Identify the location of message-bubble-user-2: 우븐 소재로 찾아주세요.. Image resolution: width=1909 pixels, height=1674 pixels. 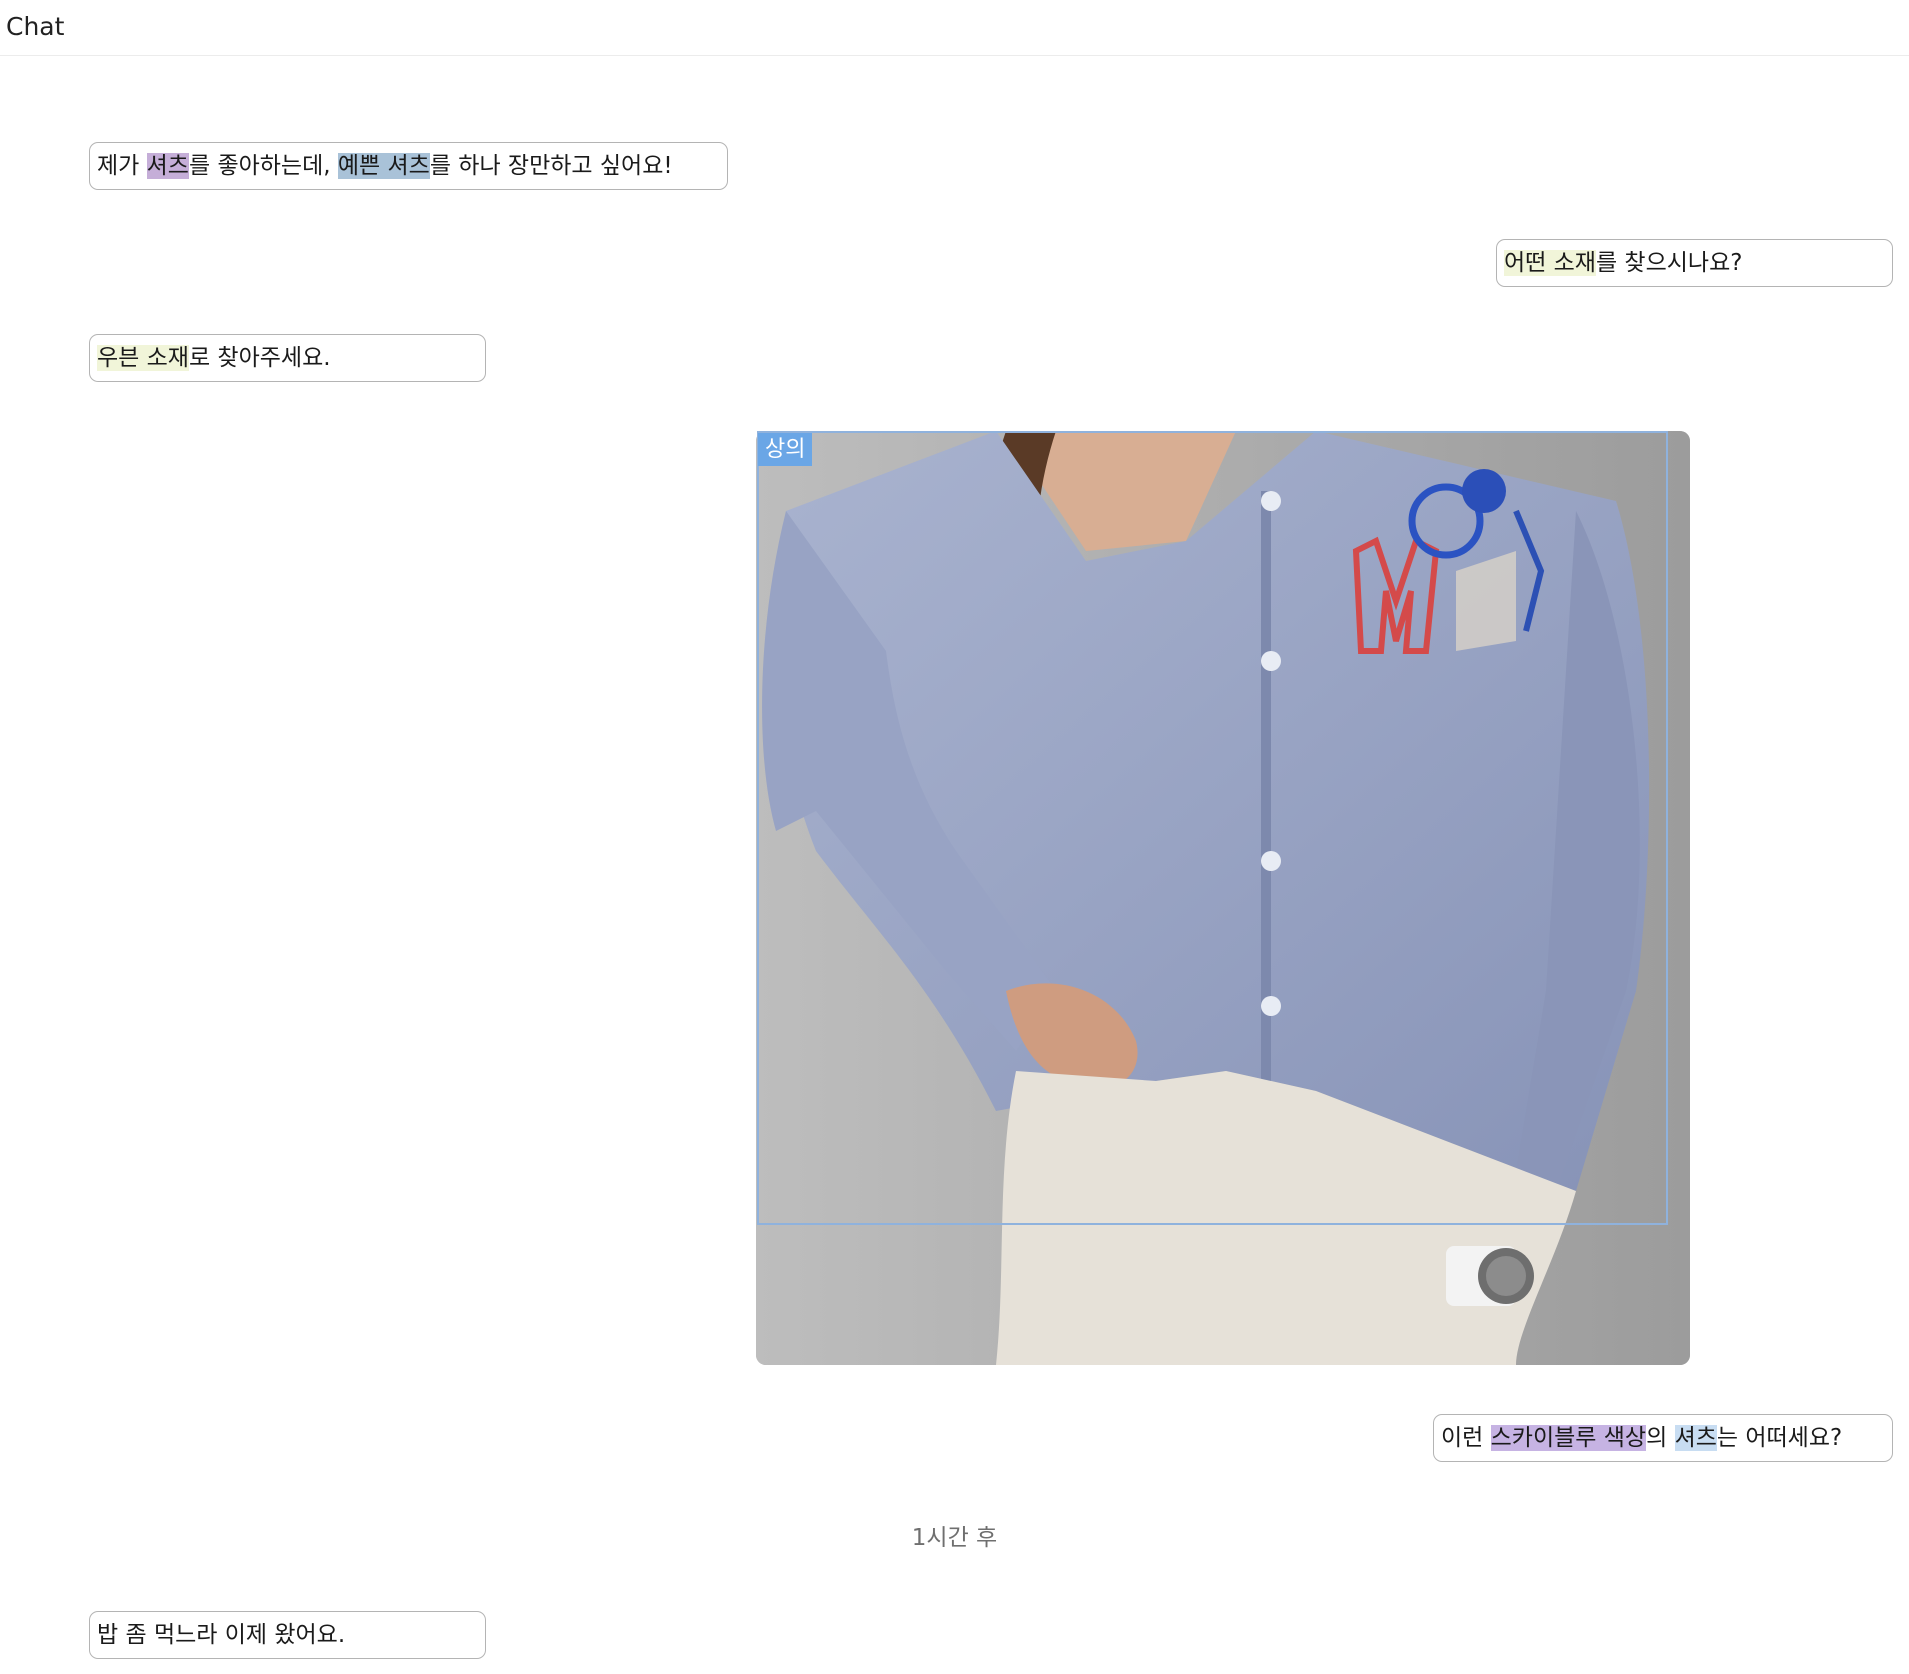
(287, 358).